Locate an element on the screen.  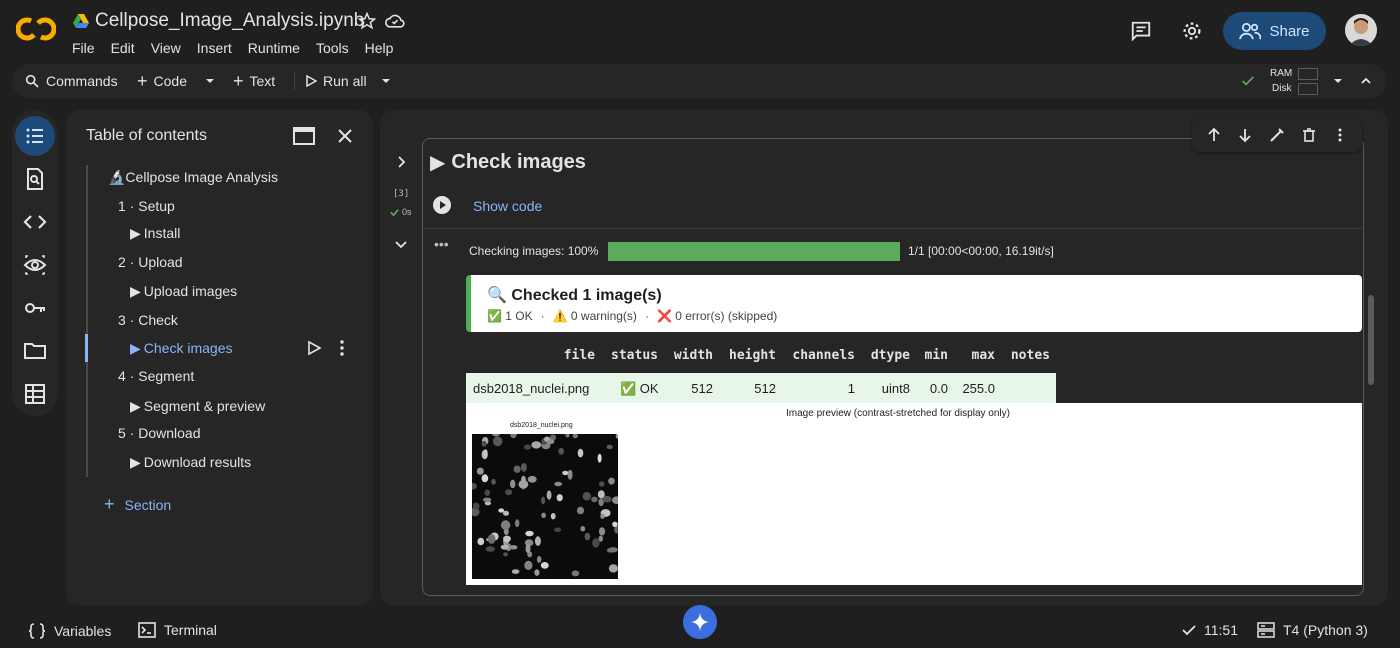
star-icon is located at coordinates (367, 21).